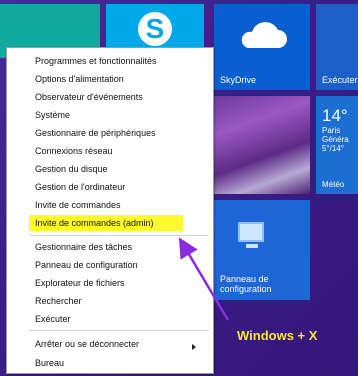 The width and height of the screenshot is (358, 376). Describe the element at coordinates (74, 151) in the screenshot. I see `menu-item-network-connections: Connexions réseau` at that location.